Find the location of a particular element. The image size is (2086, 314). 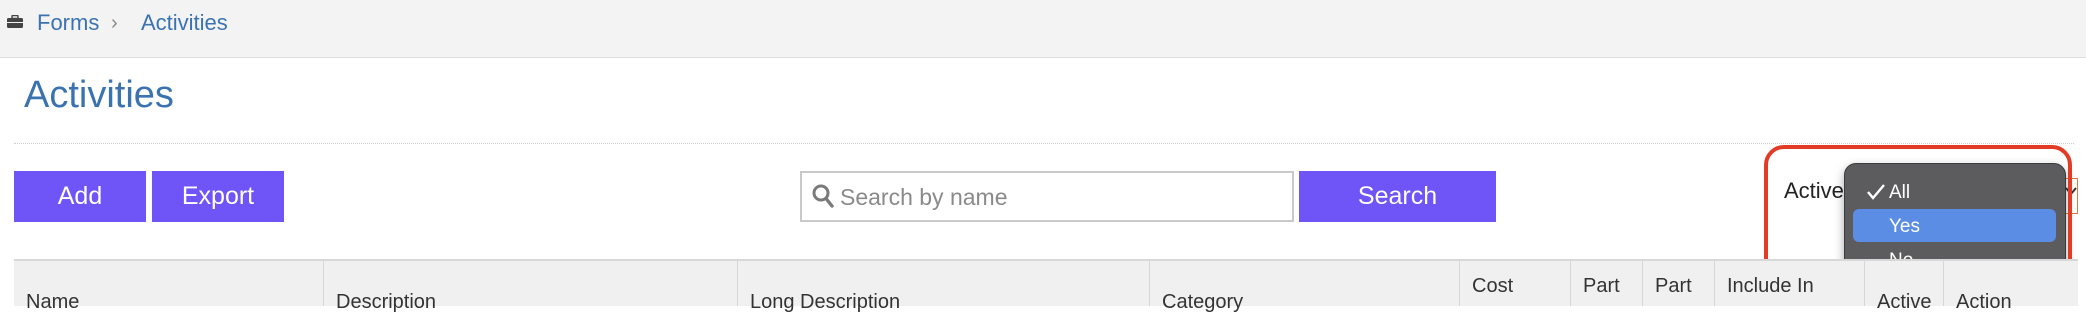

column-header-include-in: Include In is located at coordinates (1789, 283).